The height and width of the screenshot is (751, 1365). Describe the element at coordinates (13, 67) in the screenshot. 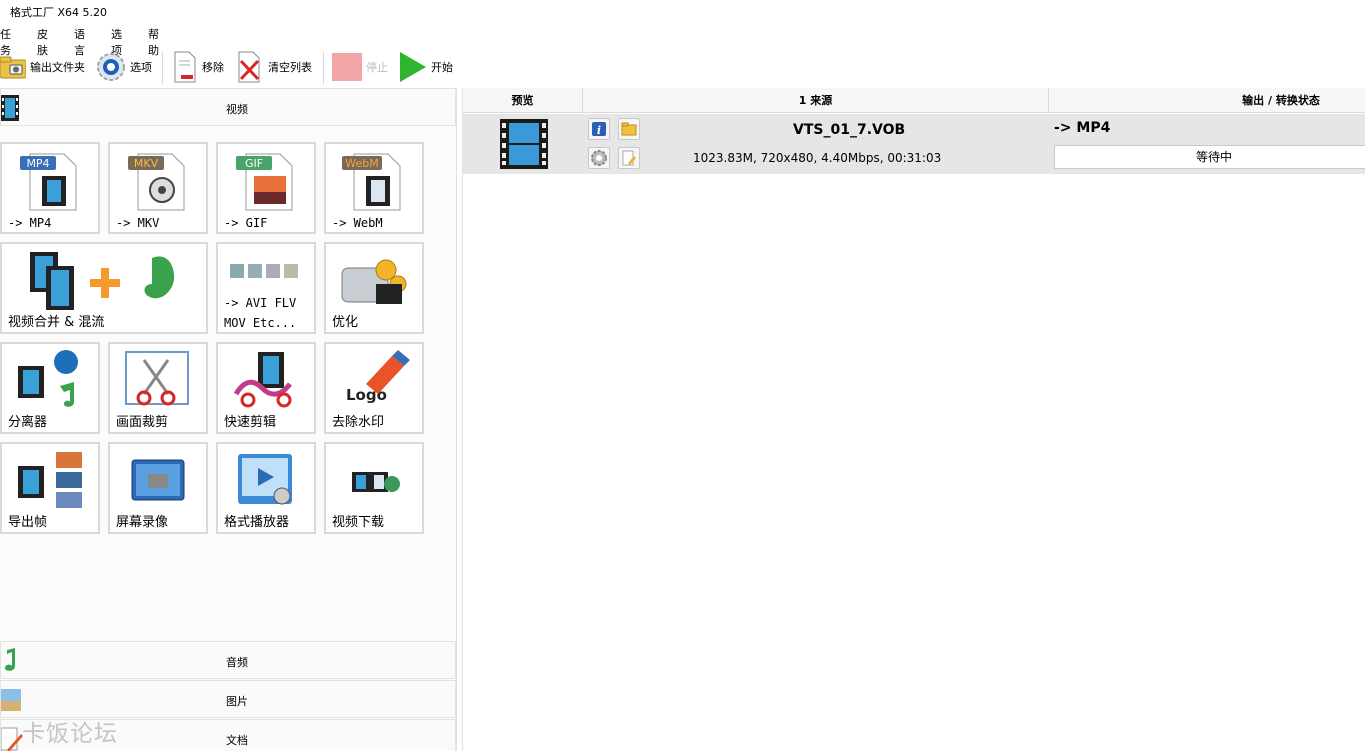

I see `folder-camera-icon` at that location.